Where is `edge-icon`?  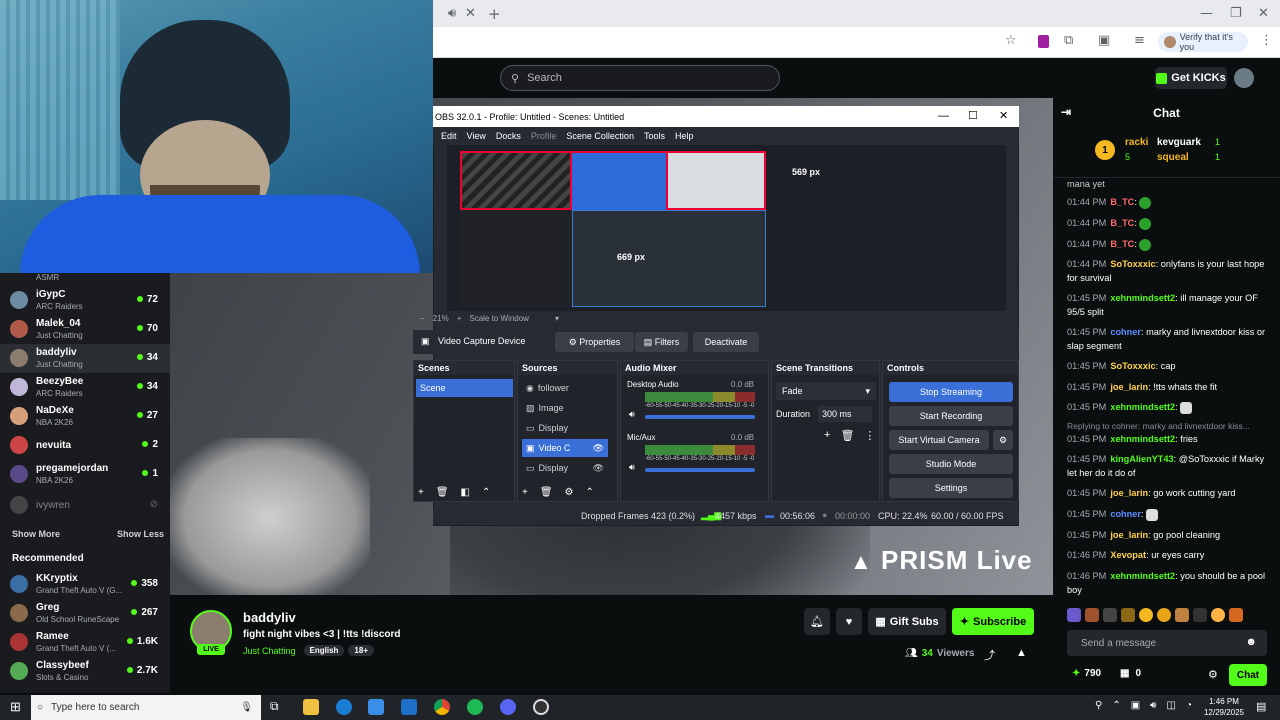
edge-icon is located at coordinates (344, 707).